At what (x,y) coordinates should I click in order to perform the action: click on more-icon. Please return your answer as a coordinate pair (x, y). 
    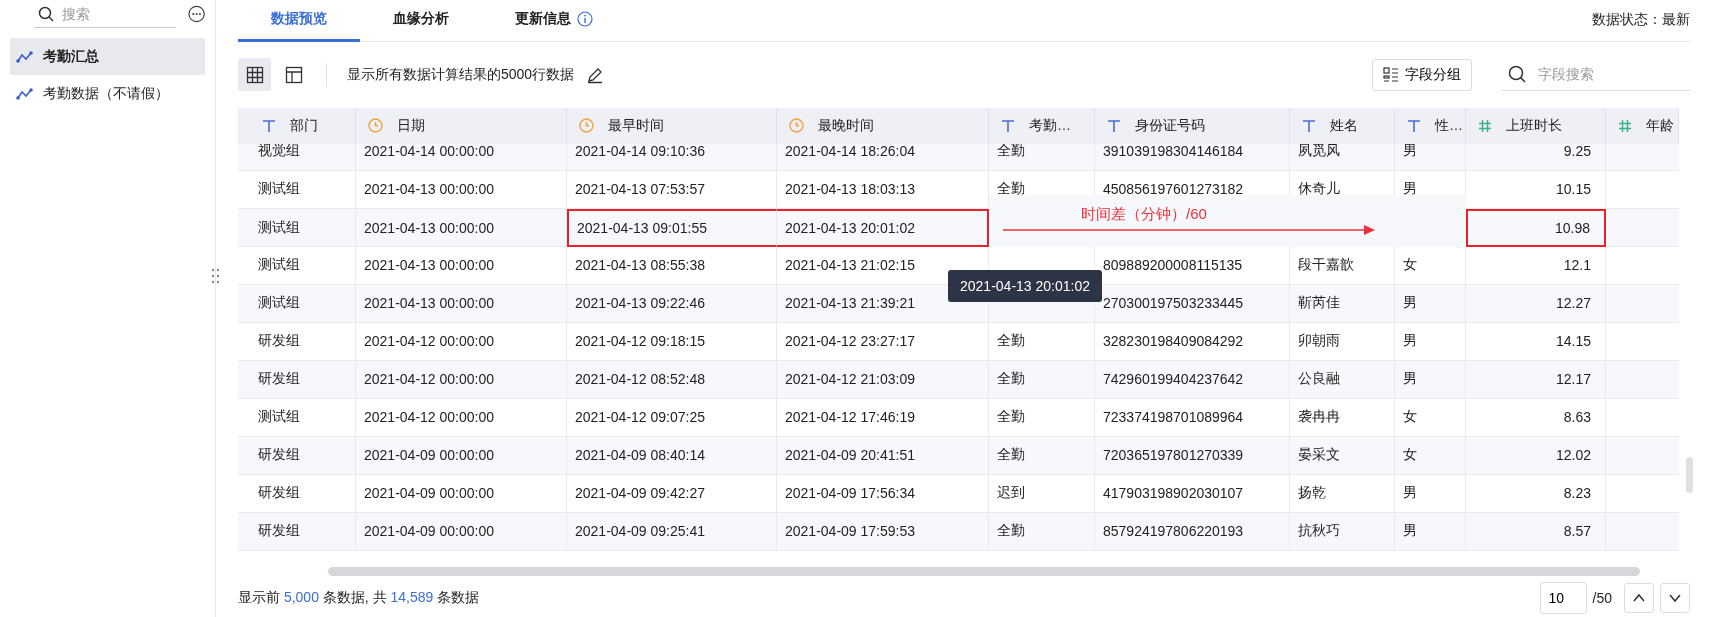
    Looking at the image, I should click on (196, 14).